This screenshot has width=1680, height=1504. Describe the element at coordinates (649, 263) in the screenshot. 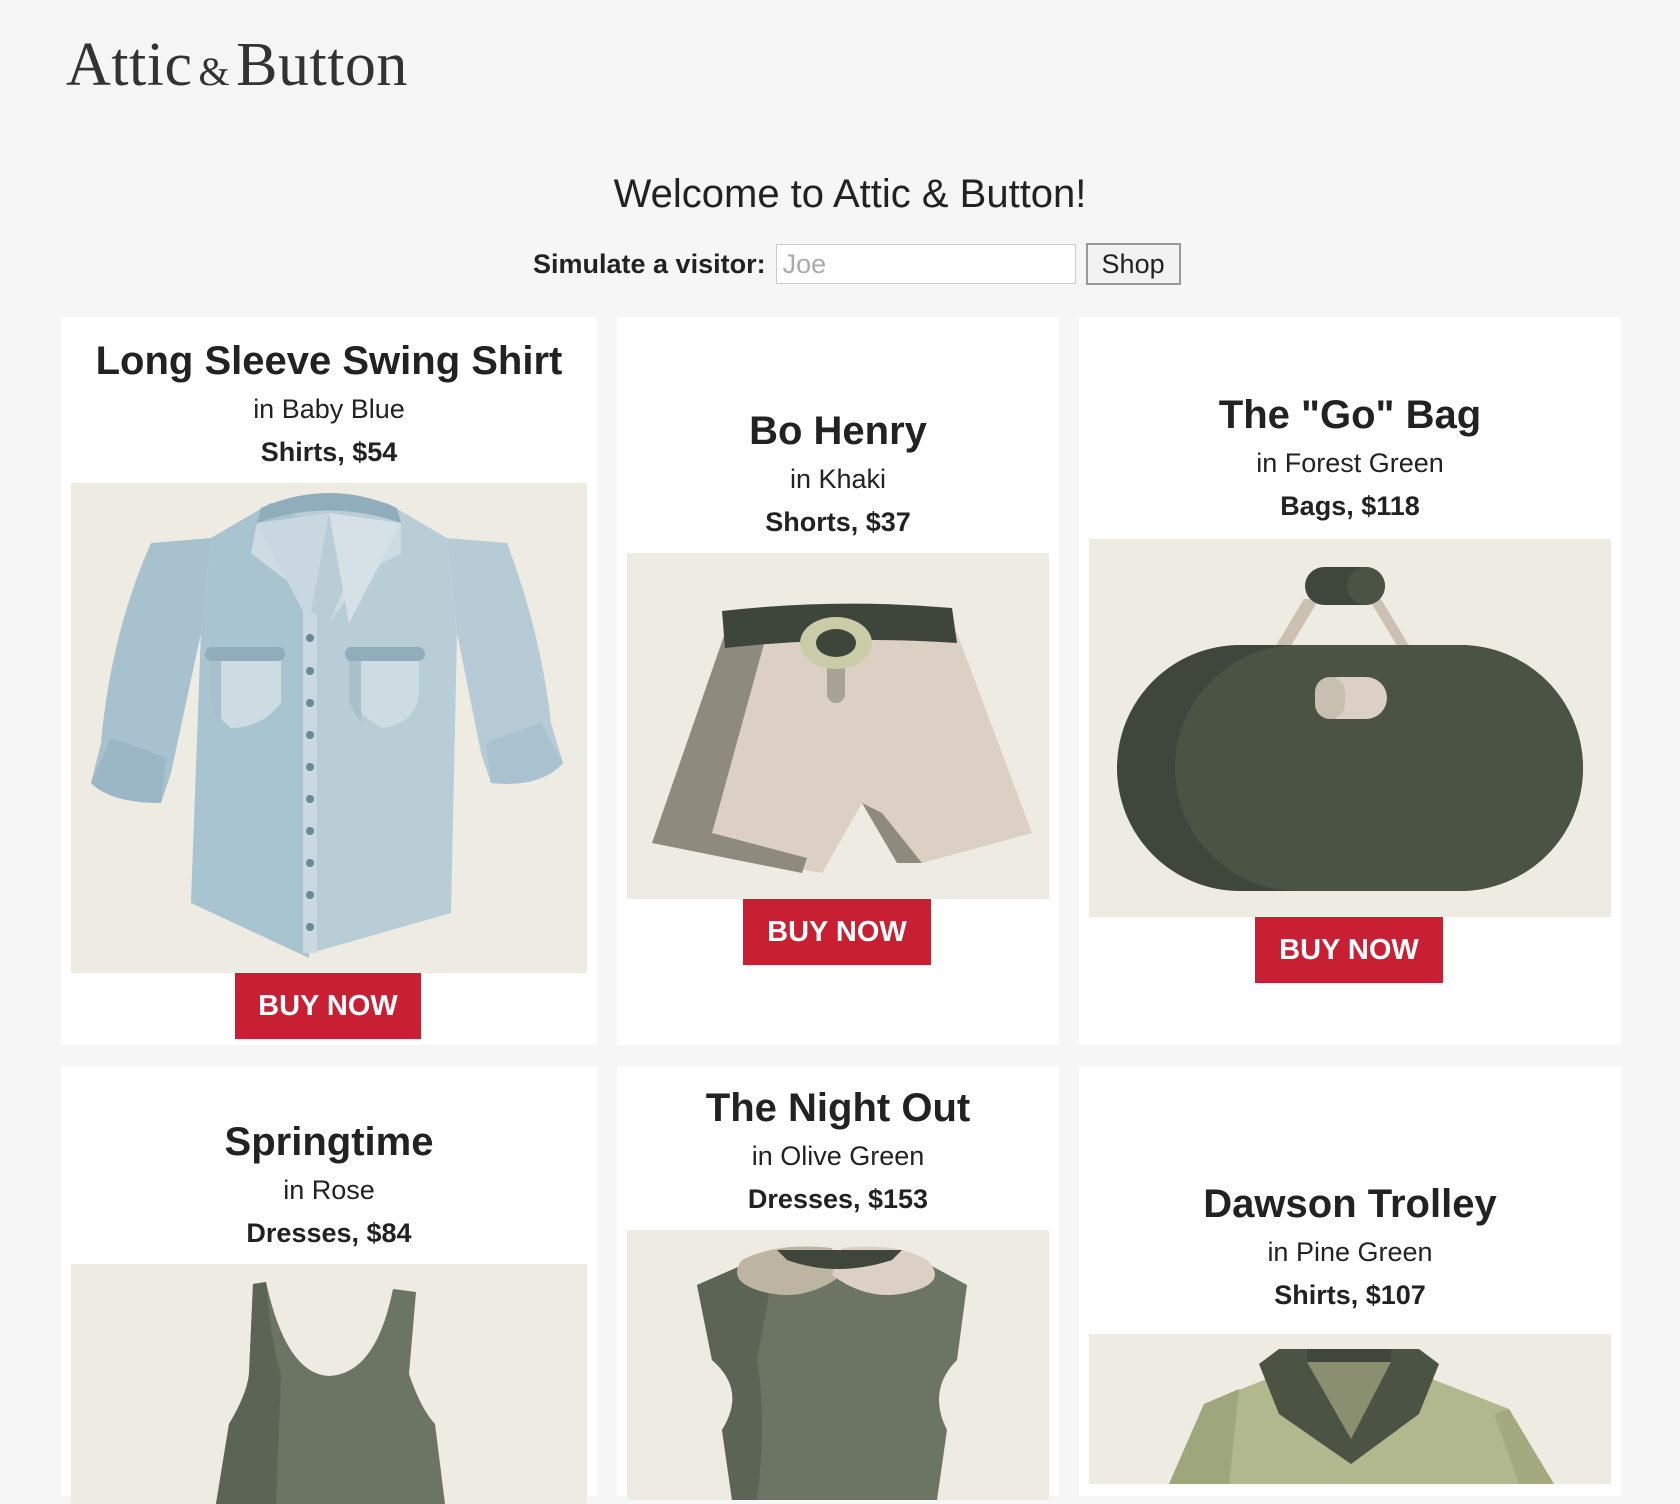

I see `visitor-label: Simulate a visitor:` at that location.